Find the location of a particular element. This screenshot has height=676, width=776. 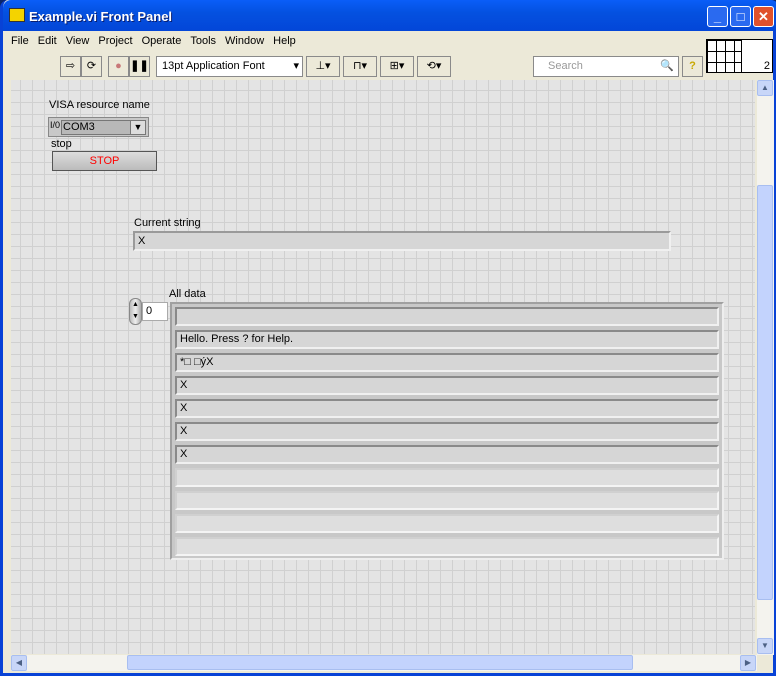

menu-help: Help is located at coordinates (284, 39).